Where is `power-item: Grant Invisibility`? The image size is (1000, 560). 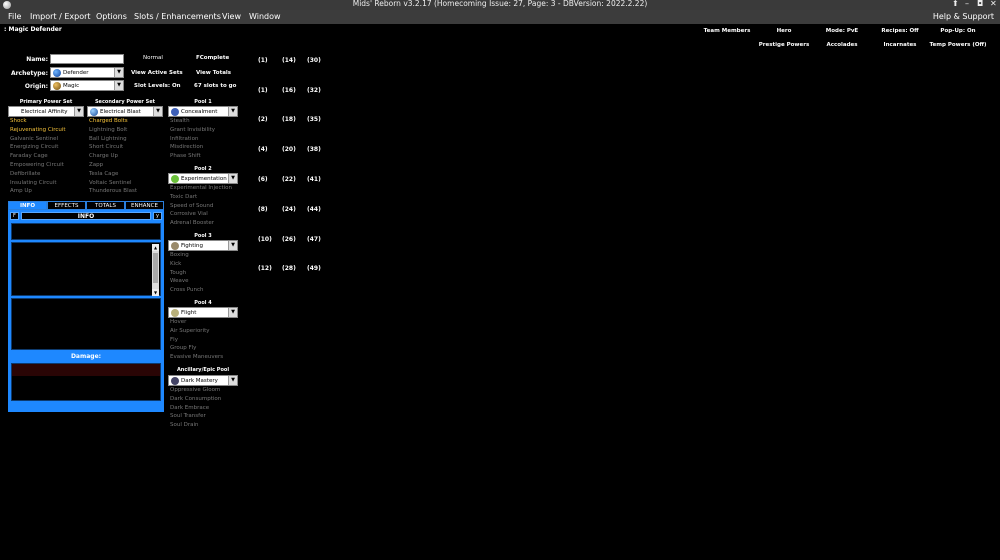 power-item: Grant Invisibility is located at coordinates (192, 130).